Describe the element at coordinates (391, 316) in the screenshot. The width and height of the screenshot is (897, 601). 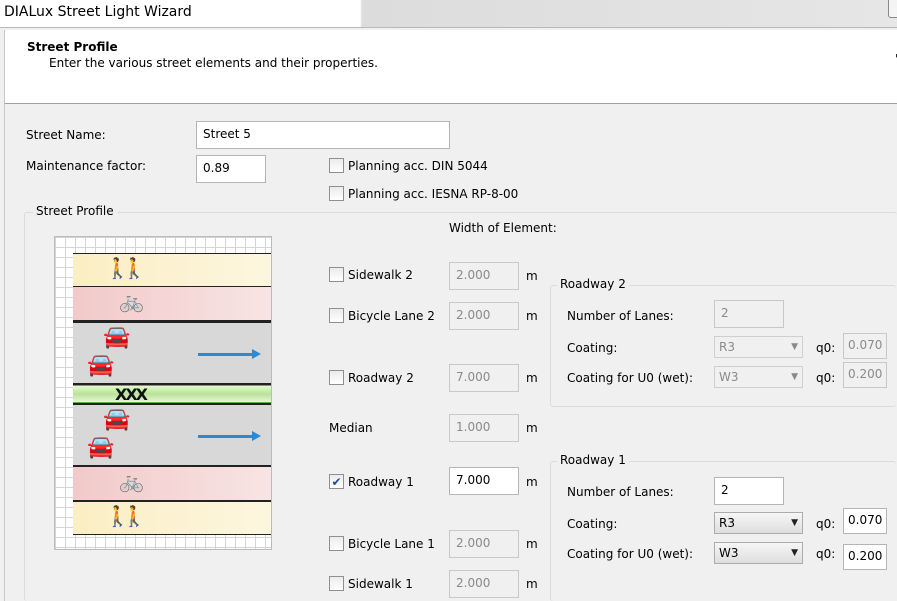
I see `bicycle-lane-2-label: Bicycle Lane 2` at that location.